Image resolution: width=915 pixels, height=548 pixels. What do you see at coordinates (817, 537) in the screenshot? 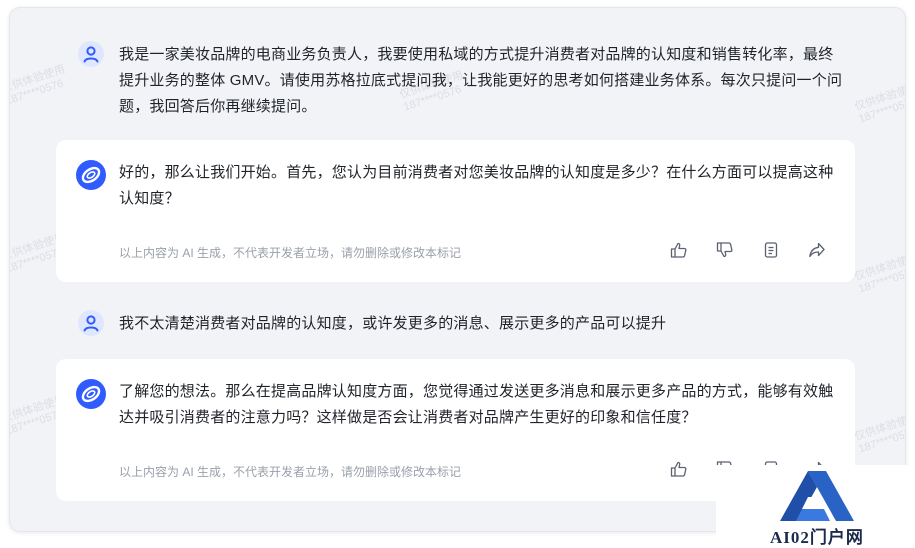
I see `logo-text: AI02门户网` at bounding box center [817, 537].